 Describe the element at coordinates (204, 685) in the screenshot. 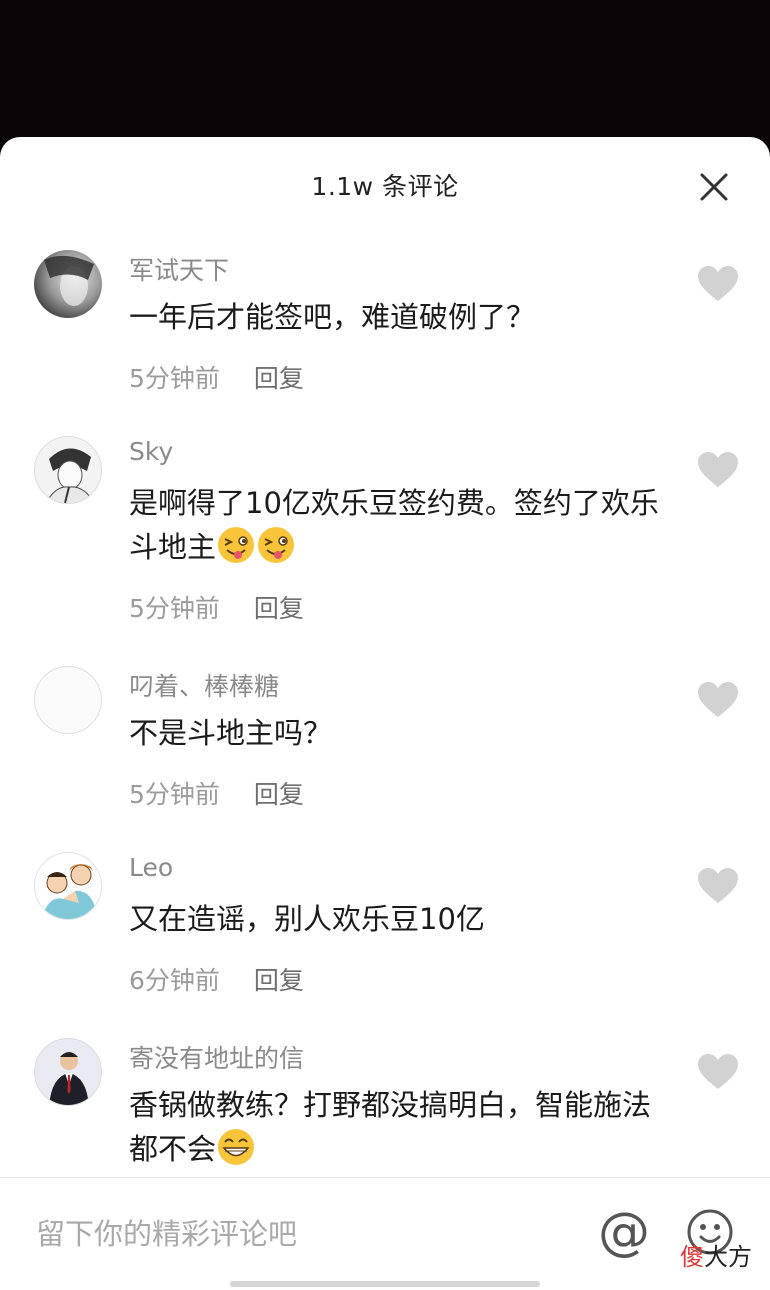

I see `comment-author: 叼着、棒棒糖` at that location.